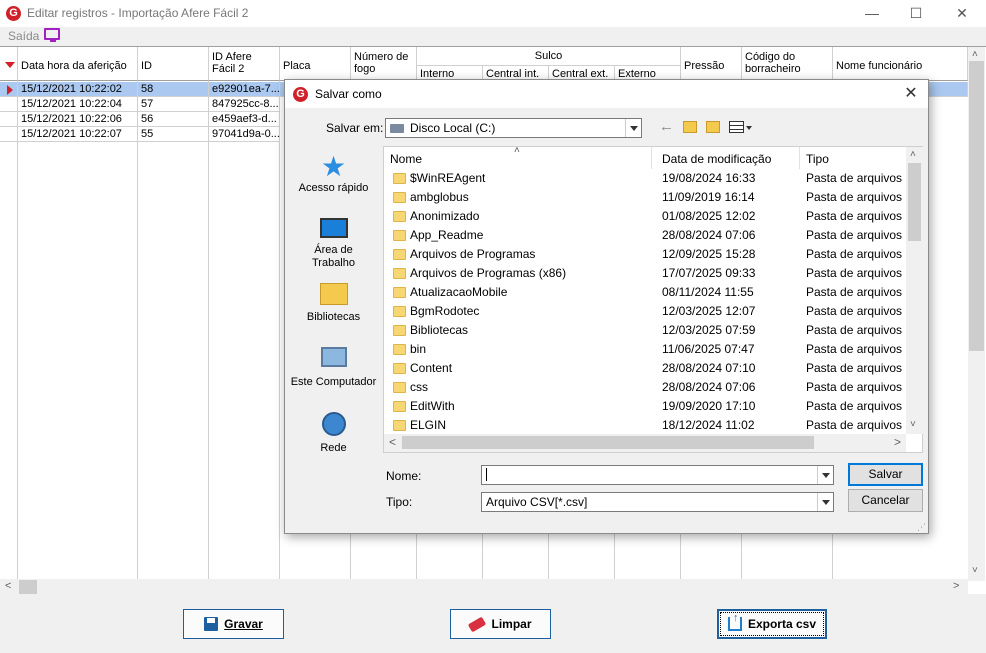 The image size is (986, 653). Describe the element at coordinates (78, 104) in the screenshot. I see `cell-data-hora: 15/12/2021 10:22:04` at that location.